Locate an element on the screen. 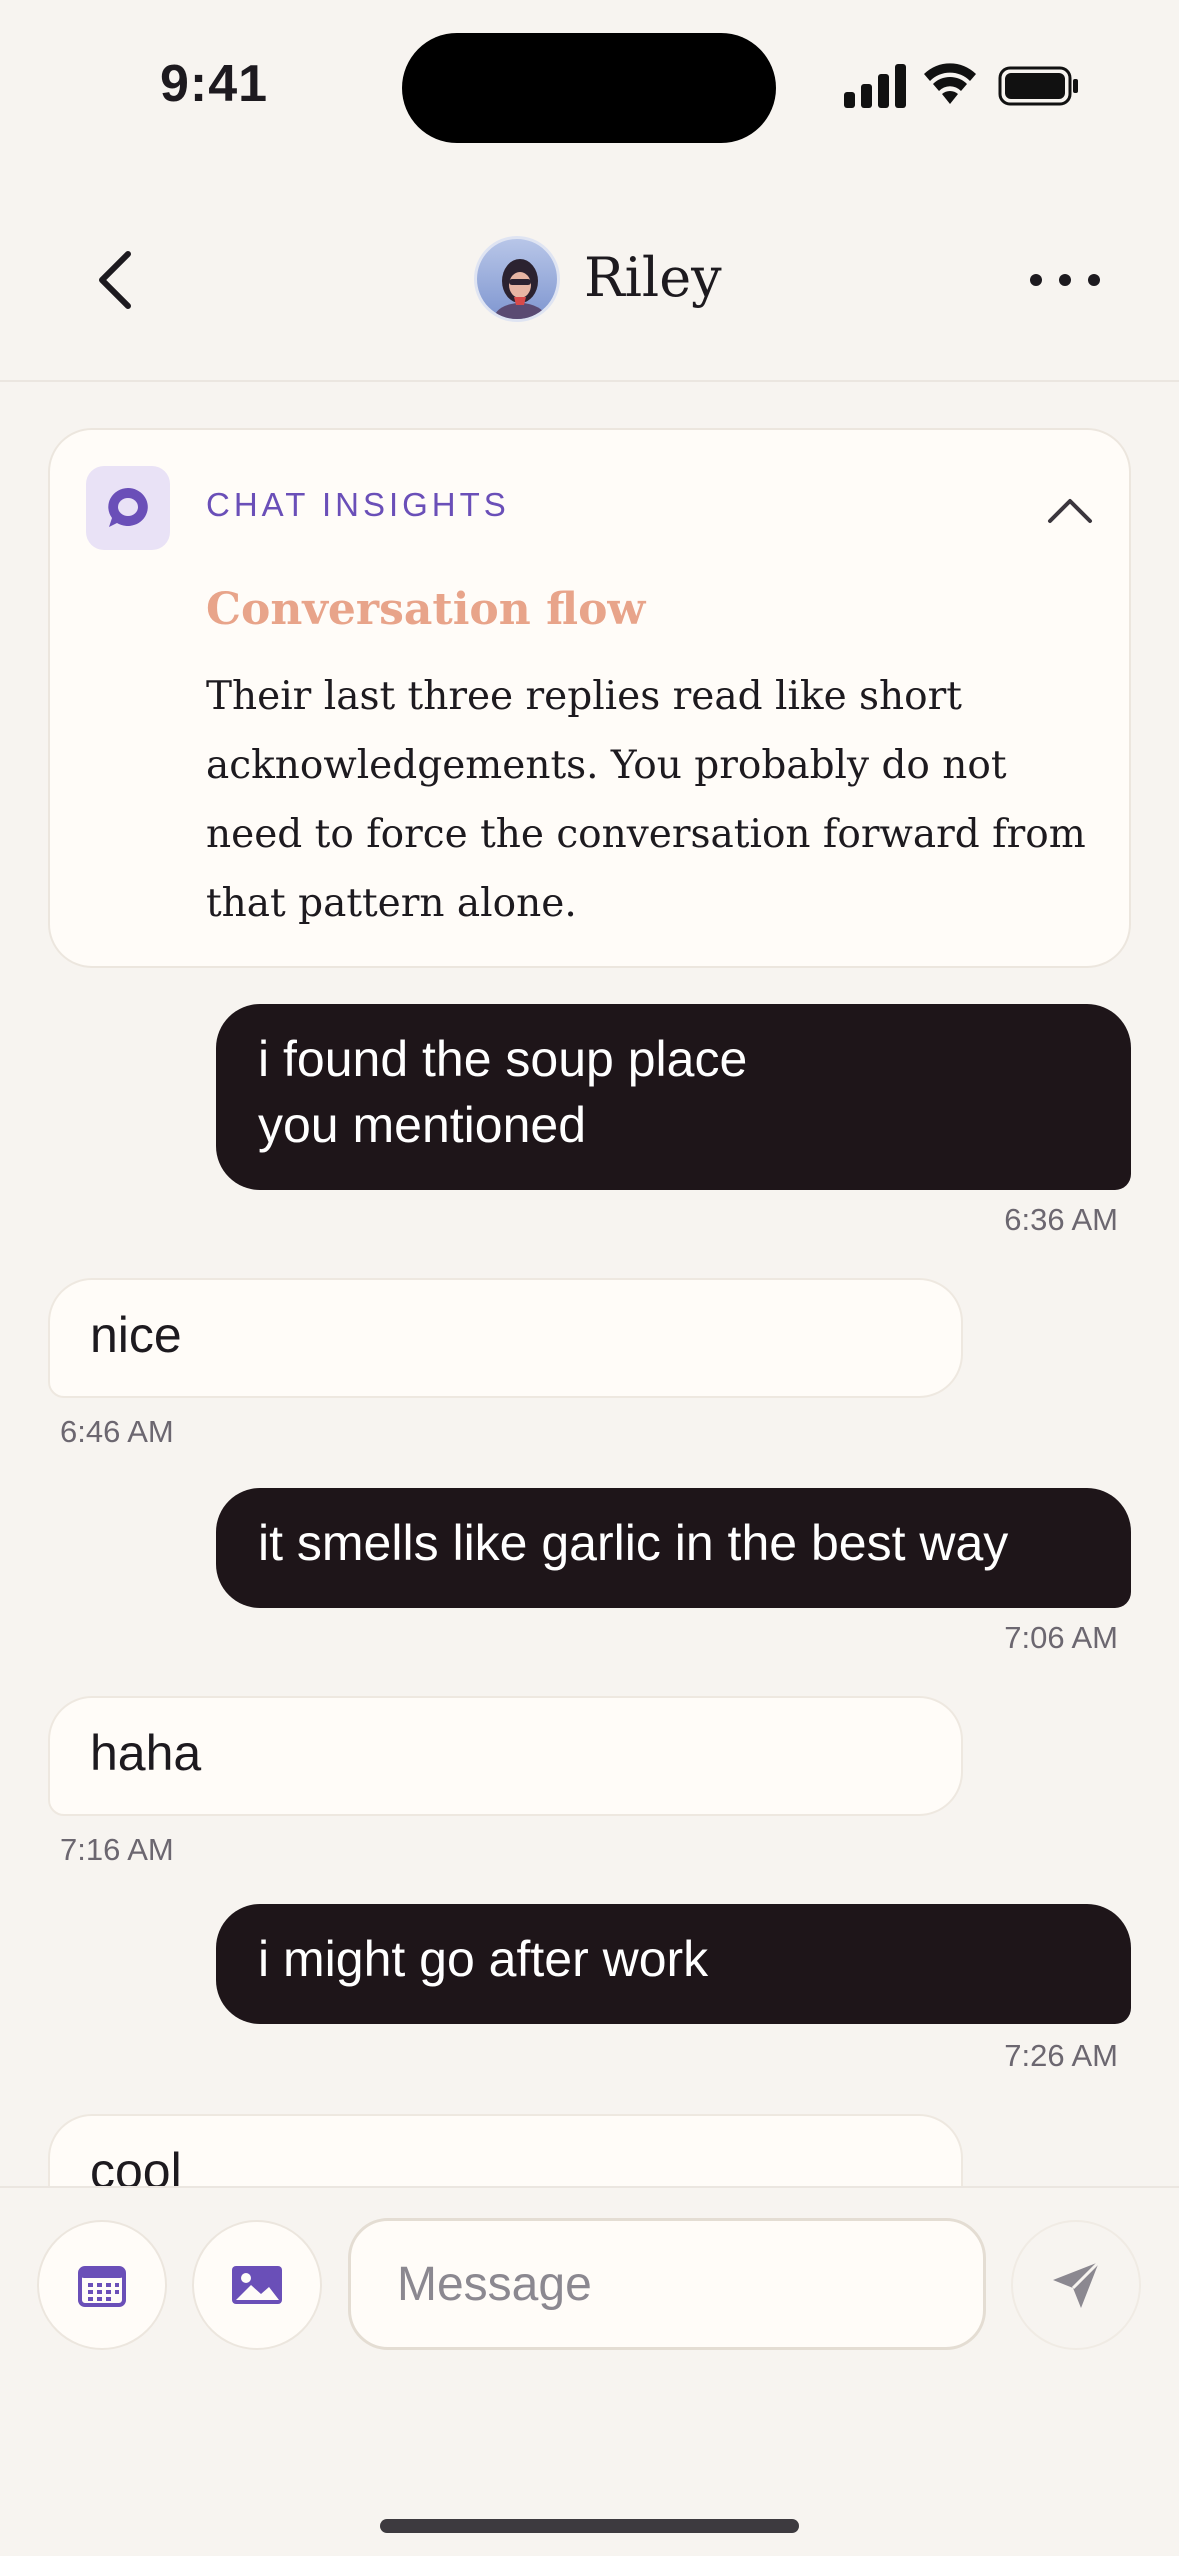  message-timestamp: 7:26 AM is located at coordinates (1061, 2055).